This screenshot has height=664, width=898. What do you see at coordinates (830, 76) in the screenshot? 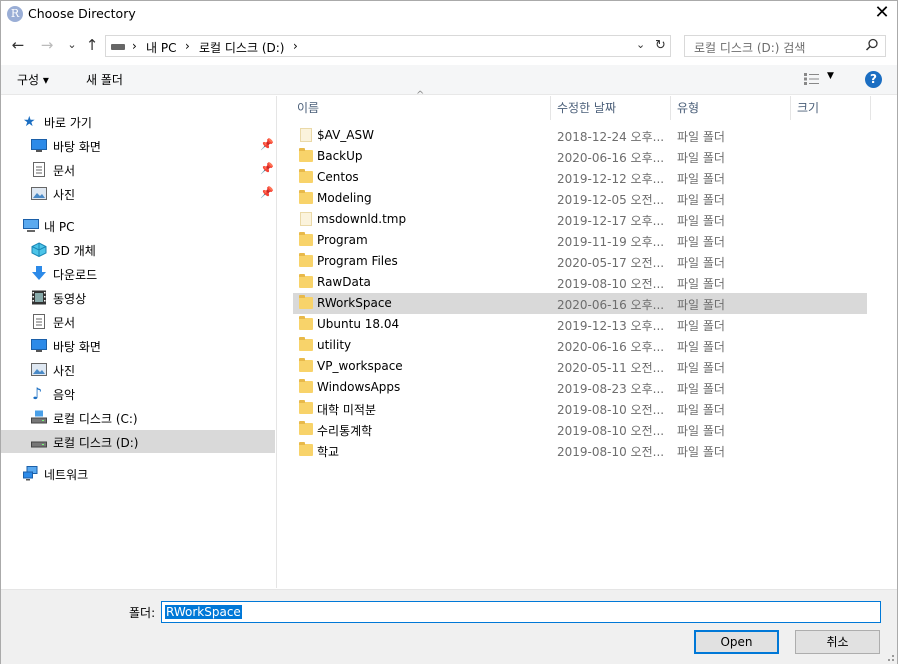
I see `view-dropdown-icon: ▼` at bounding box center [830, 76].